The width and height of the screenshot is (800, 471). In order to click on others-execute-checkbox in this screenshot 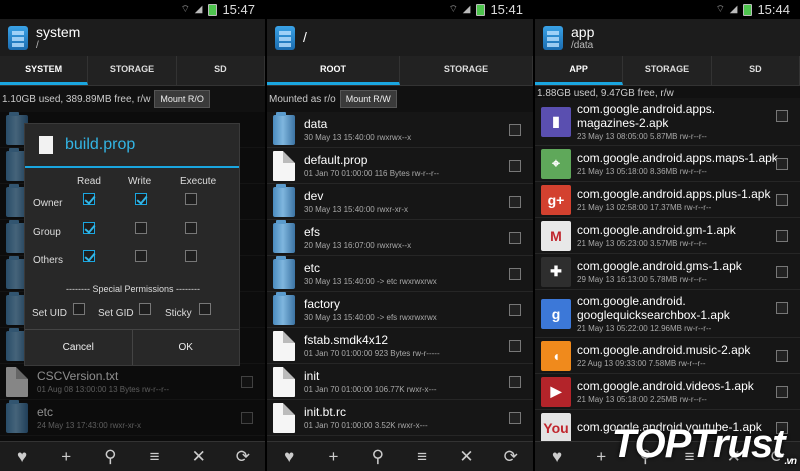, I will do `click(191, 256)`.